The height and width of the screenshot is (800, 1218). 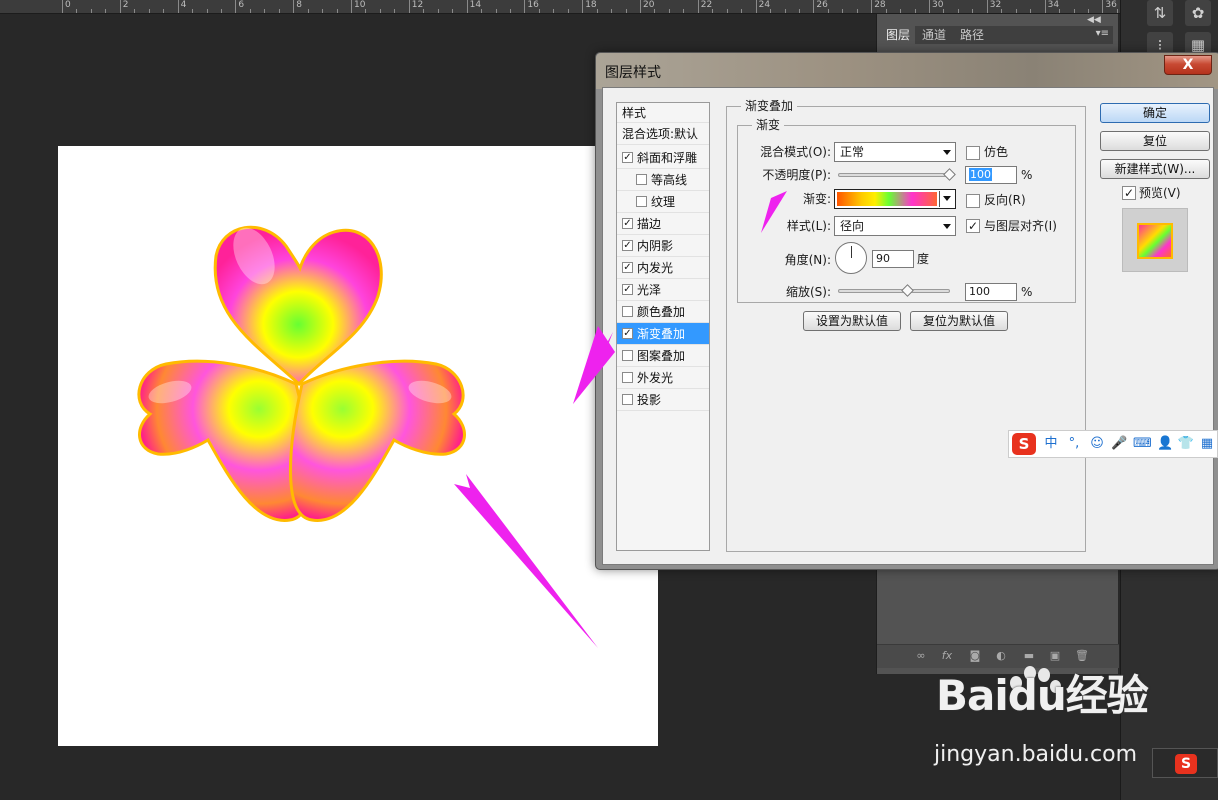 I want to click on sogou-logo-icon: S, so click(x=1024, y=444).